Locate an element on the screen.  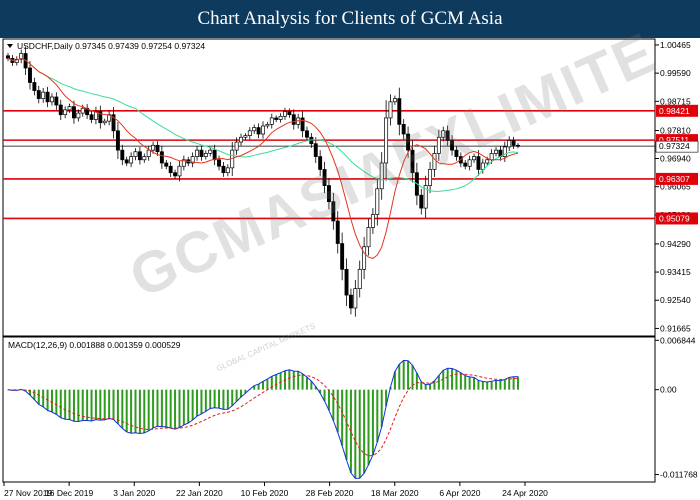
price-tick-label: 1.00465 is located at coordinates (675, 45).